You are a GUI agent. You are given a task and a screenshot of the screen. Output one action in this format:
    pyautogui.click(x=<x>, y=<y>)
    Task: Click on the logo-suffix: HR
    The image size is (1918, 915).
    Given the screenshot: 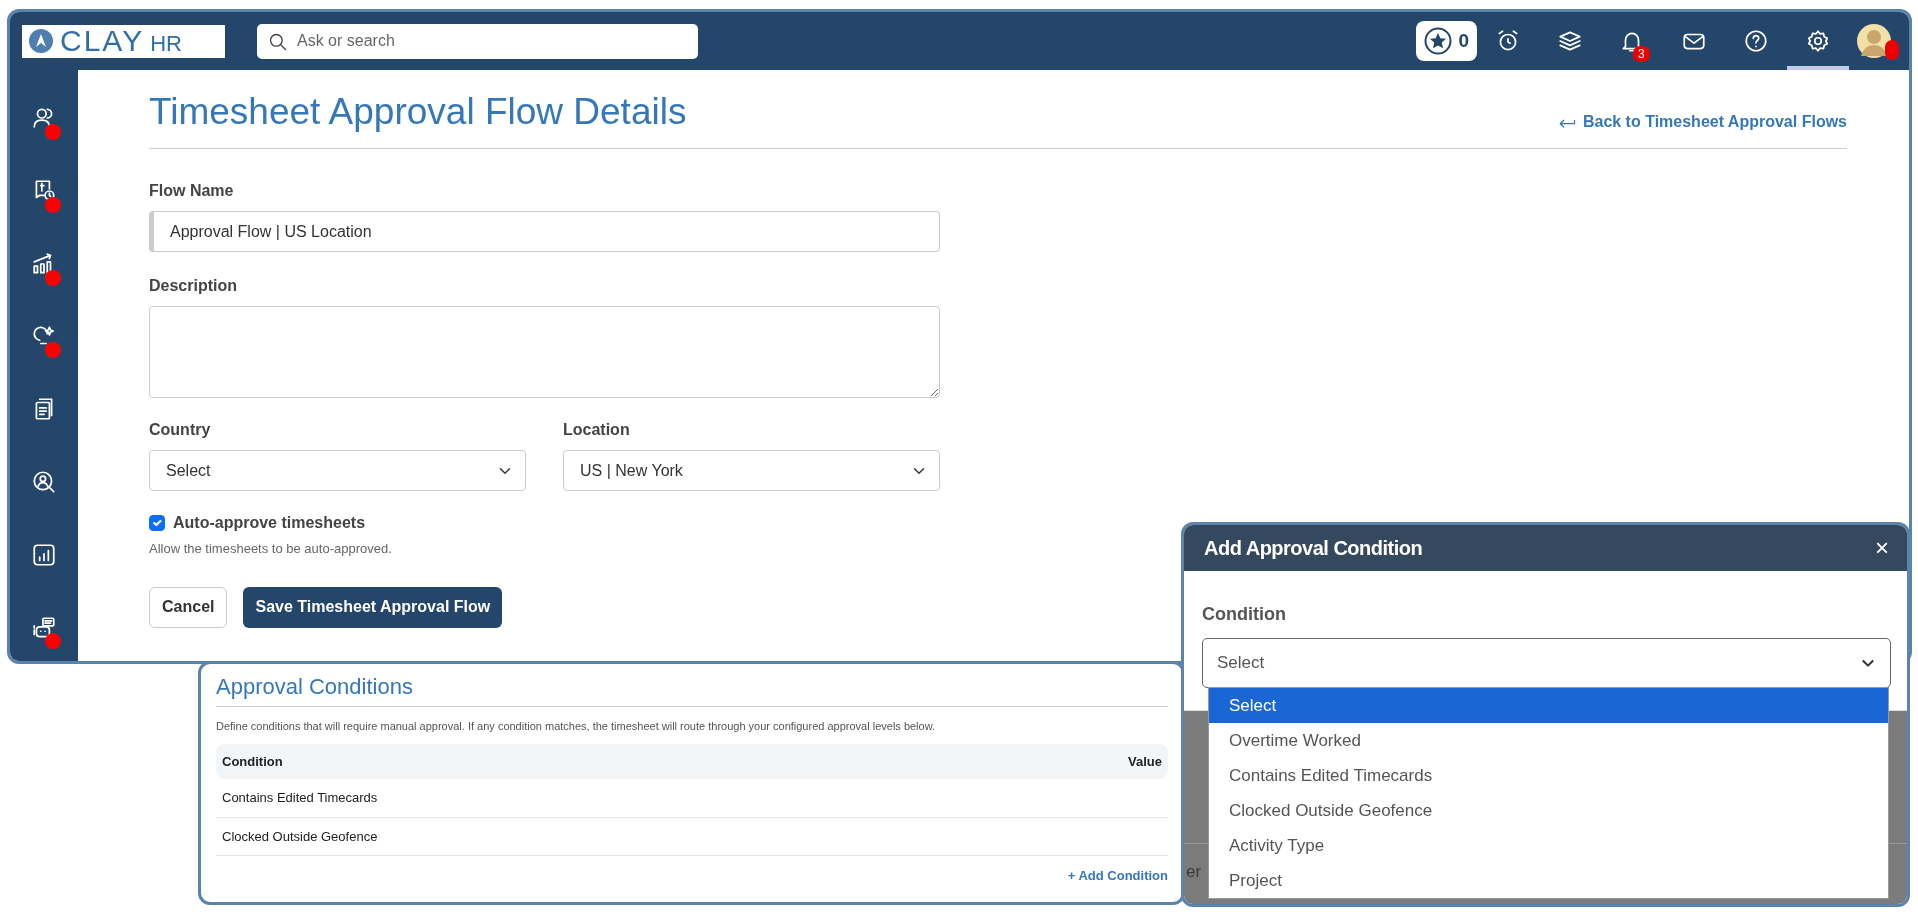 What is the action you would take?
    pyautogui.click(x=166, y=44)
    